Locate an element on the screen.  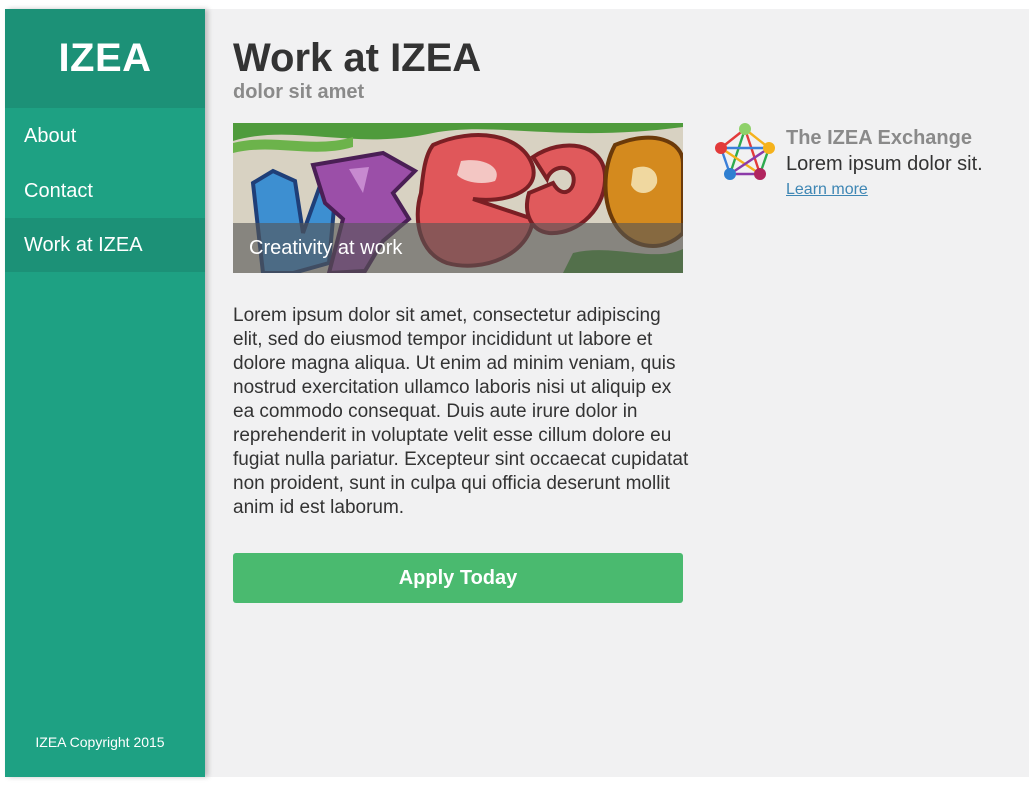
nav-item-work-at-izea: Work at IZEA is located at coordinates (105, 245).